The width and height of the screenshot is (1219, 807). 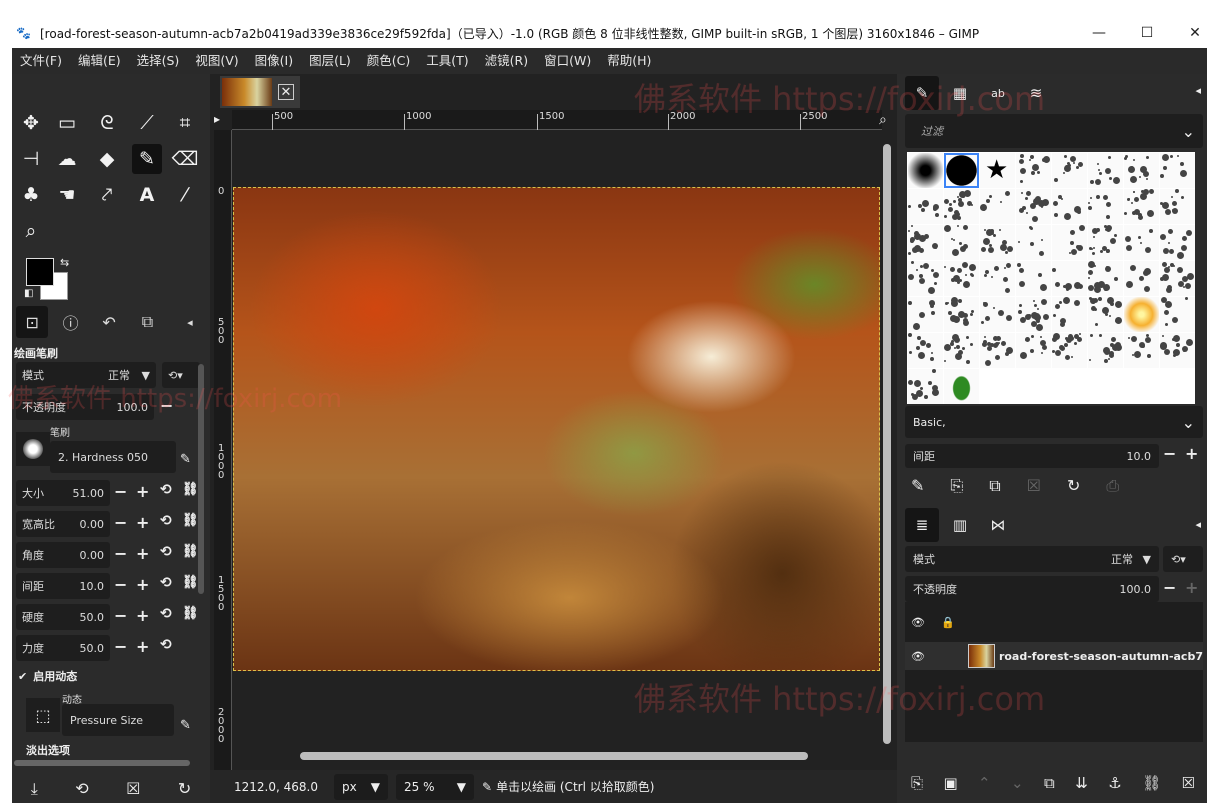 I want to click on brush-preview, so click(x=33, y=449).